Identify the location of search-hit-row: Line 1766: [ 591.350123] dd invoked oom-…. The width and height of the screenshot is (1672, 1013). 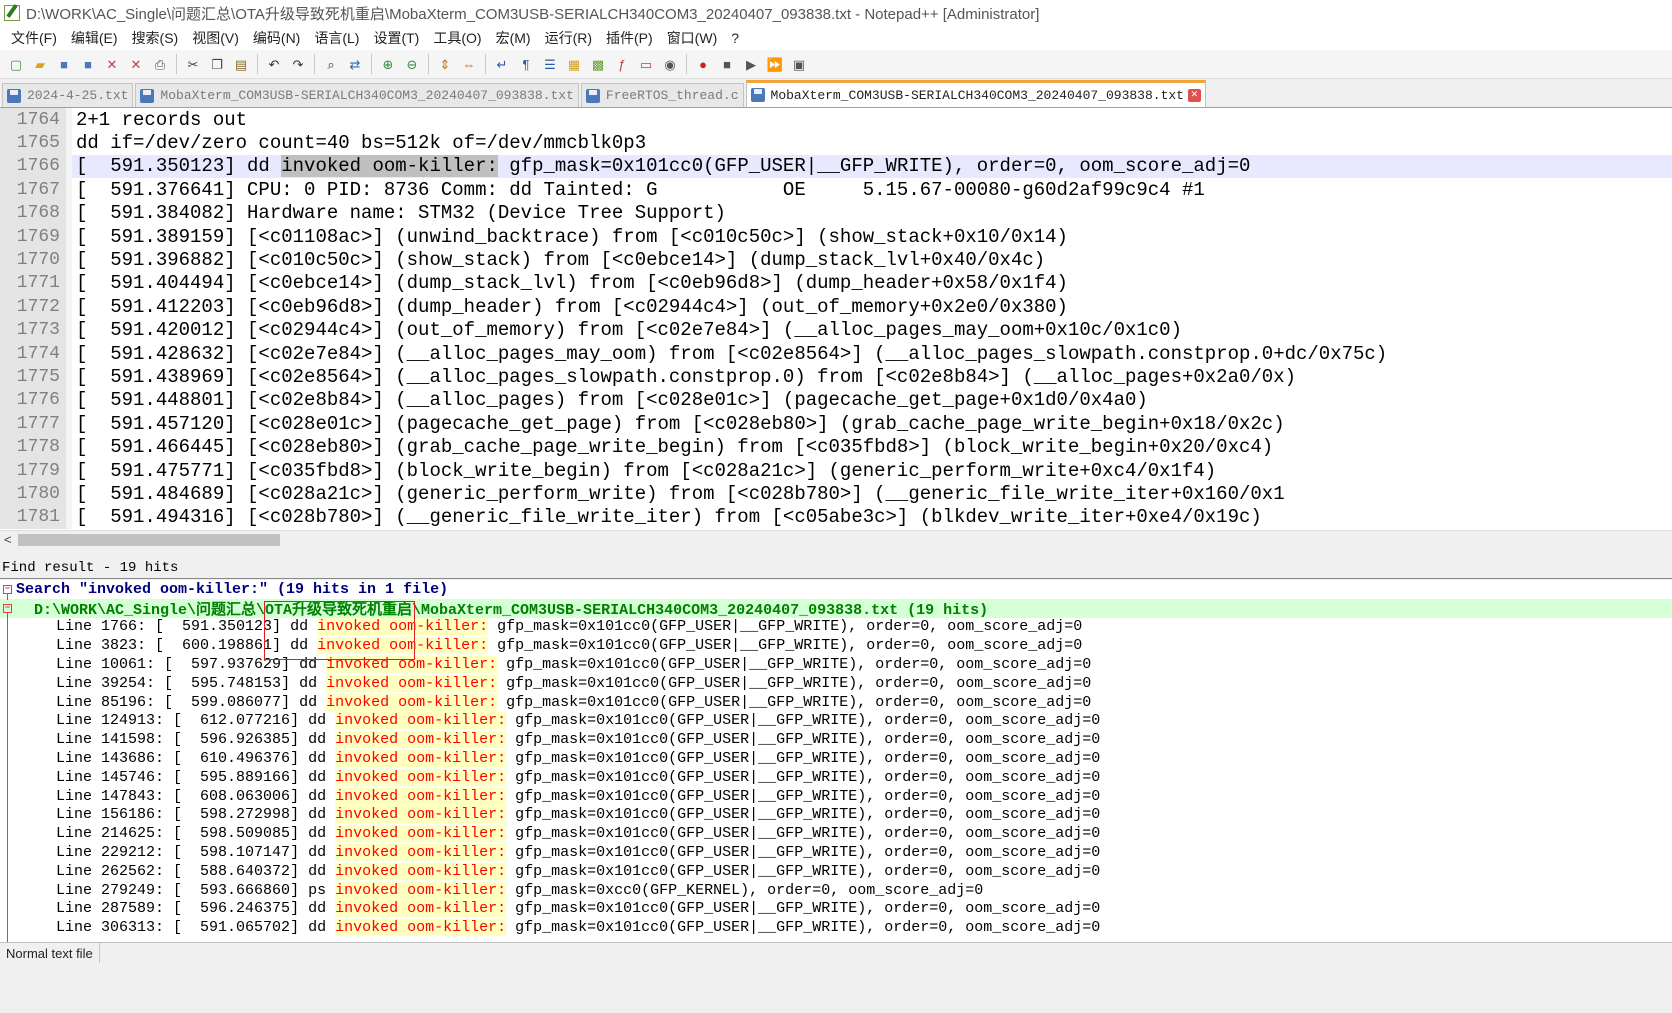
(836, 627).